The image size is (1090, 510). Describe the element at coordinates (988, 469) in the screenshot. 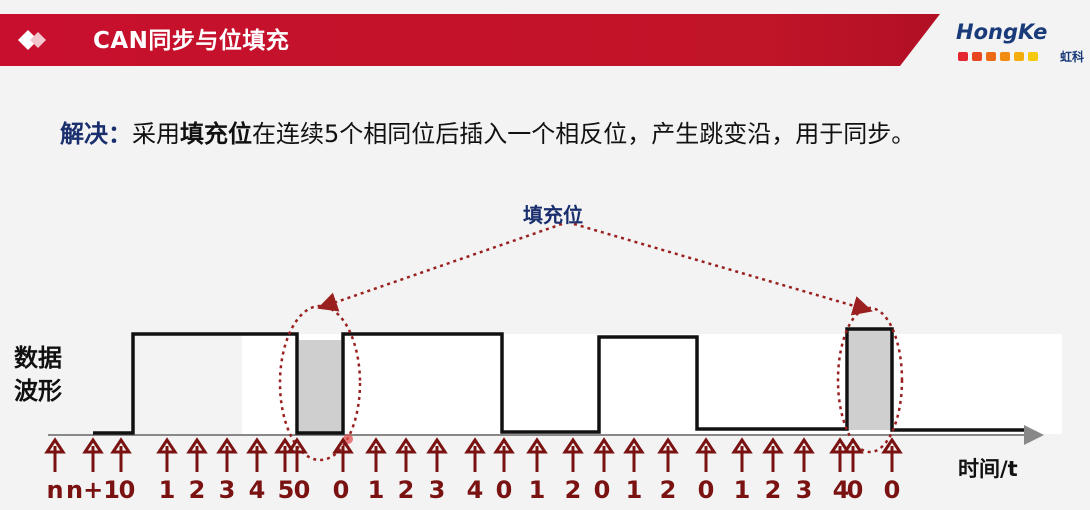

I see `x-axis-label: 时间/t` at that location.